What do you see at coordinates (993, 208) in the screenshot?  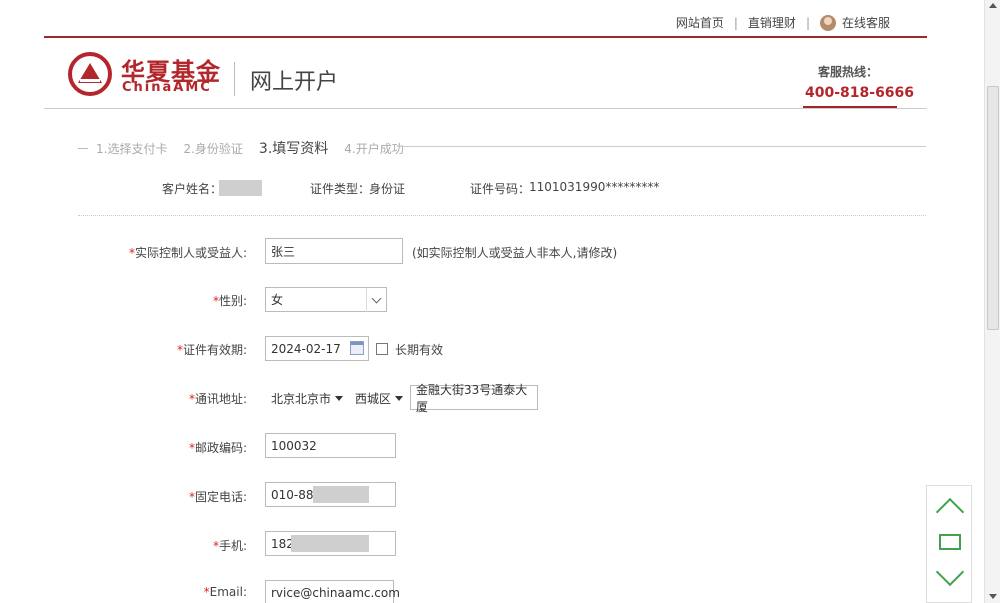 I see `scrollbar-thumb` at bounding box center [993, 208].